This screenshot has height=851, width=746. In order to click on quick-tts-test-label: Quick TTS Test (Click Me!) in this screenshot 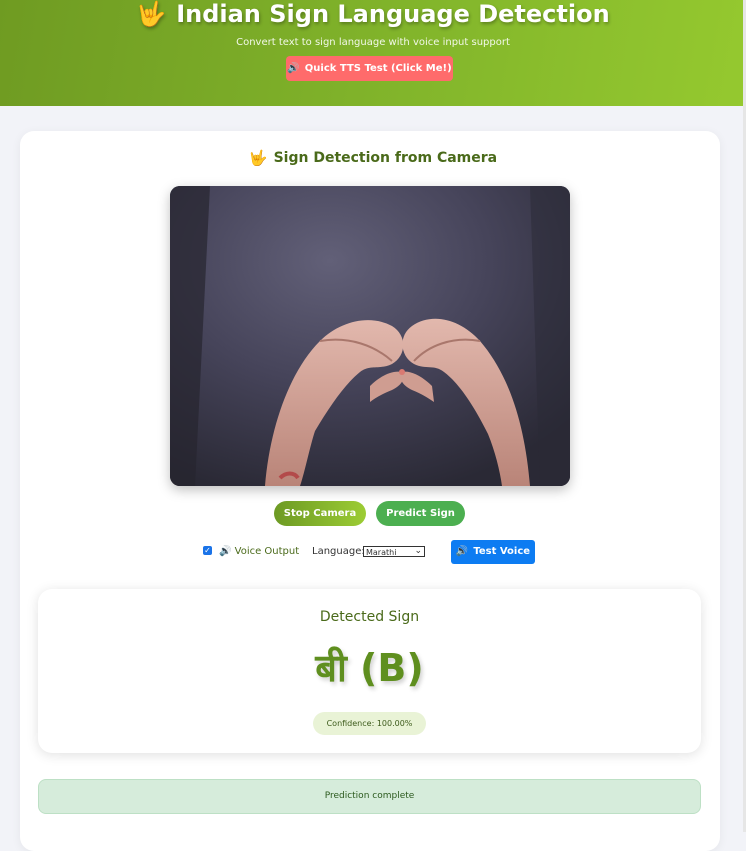, I will do `click(378, 68)`.